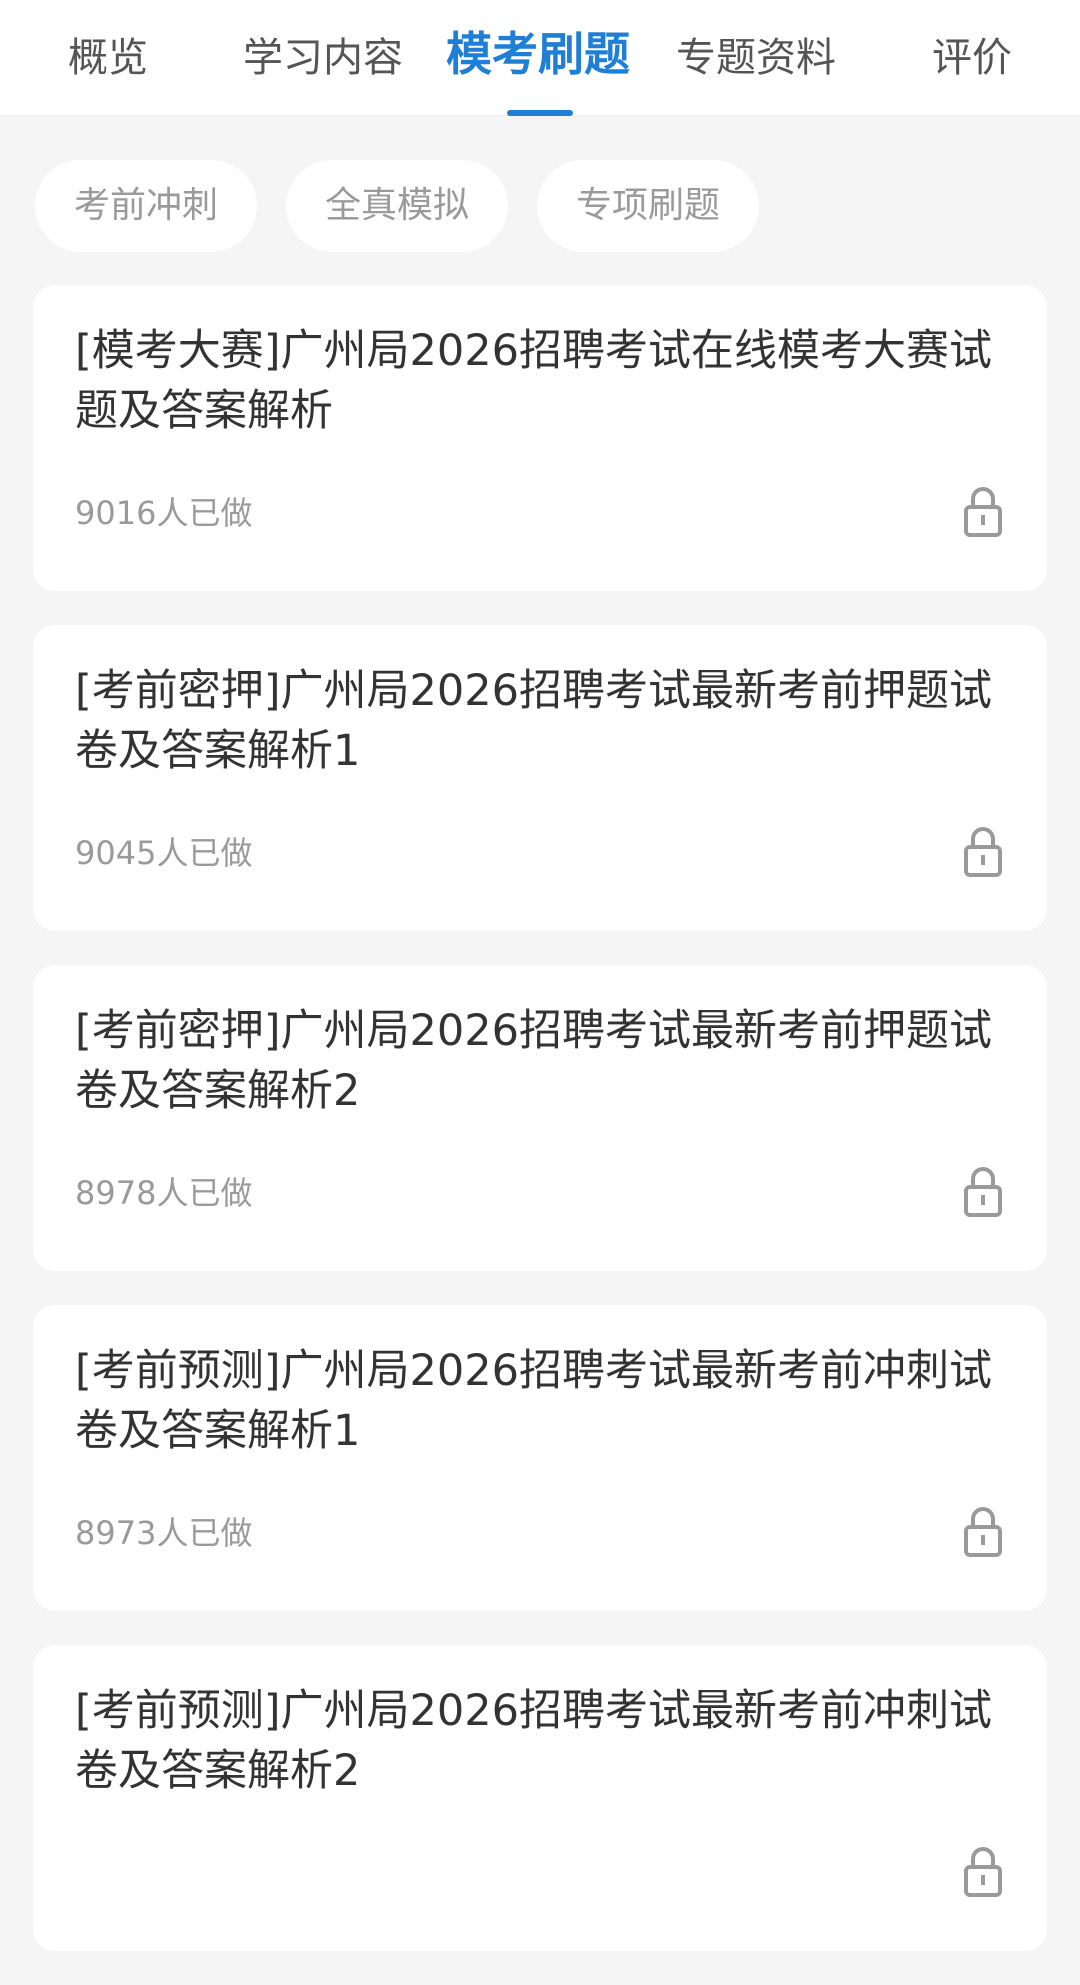  I want to click on tab-topic-materials: 专题资料, so click(756, 58).